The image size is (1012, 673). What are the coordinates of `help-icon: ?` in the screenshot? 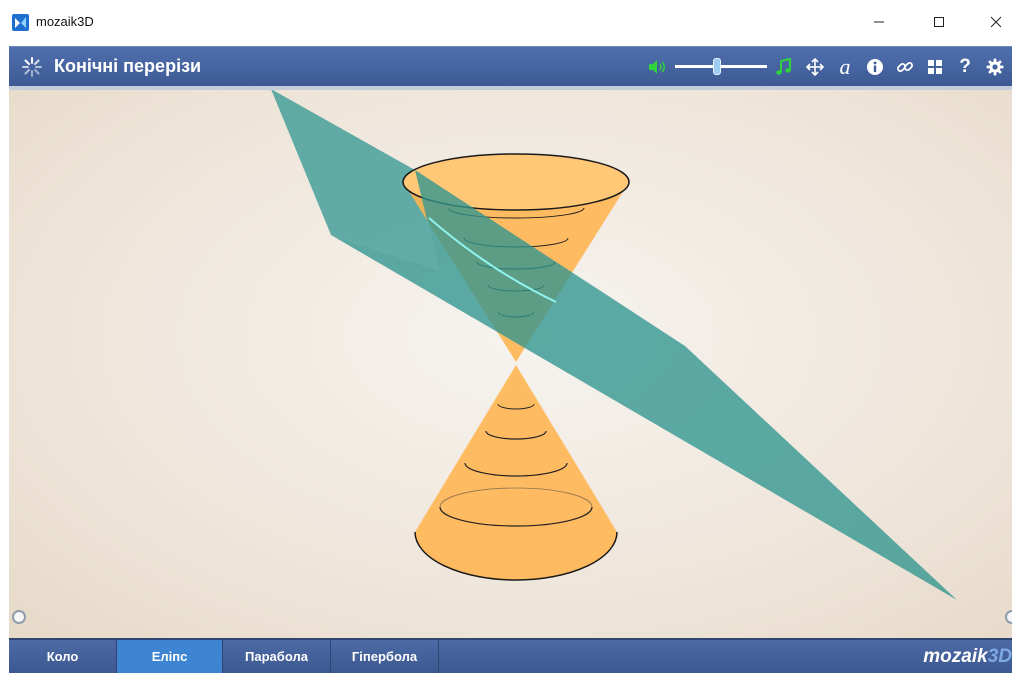 It's located at (965, 66).